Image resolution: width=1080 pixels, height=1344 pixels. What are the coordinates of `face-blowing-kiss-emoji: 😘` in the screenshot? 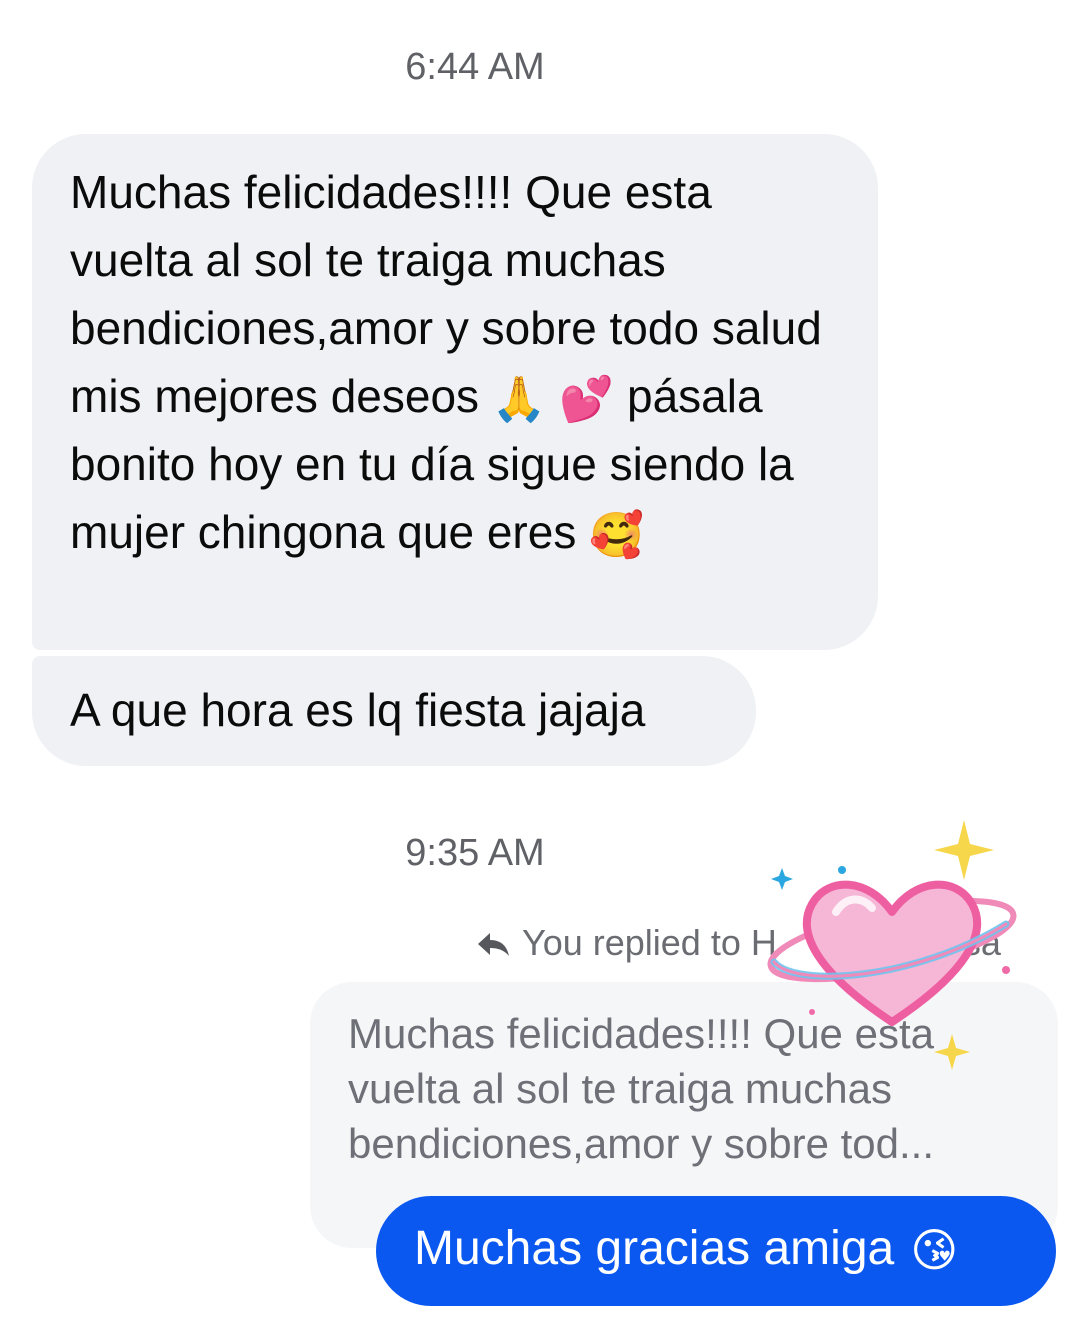 It's located at (934, 1250).